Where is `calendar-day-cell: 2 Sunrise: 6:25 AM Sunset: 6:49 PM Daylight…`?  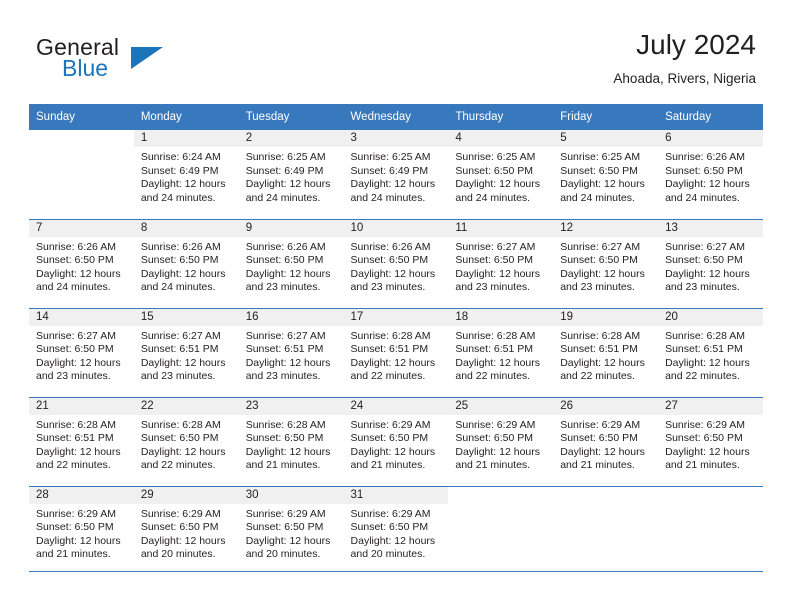
calendar-day-cell: 2 Sunrise: 6:25 AM Sunset: 6:49 PM Daylight… is located at coordinates (291, 174).